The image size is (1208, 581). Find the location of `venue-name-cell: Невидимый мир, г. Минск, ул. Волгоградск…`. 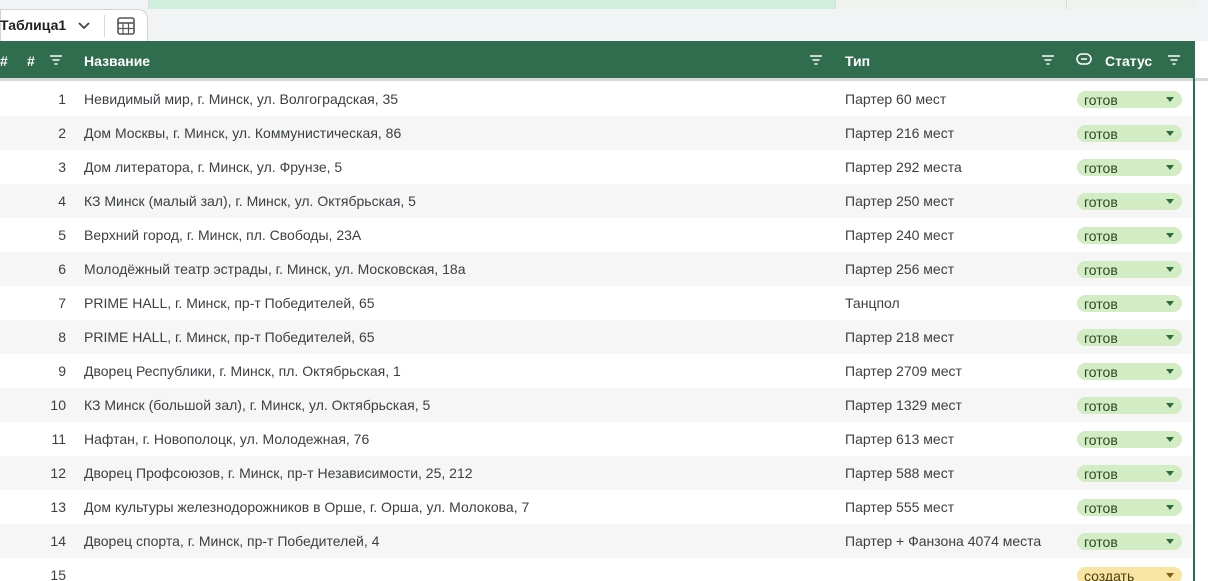

venue-name-cell: Невидимый мир, г. Минск, ул. Волгоградск… is located at coordinates (241, 99).